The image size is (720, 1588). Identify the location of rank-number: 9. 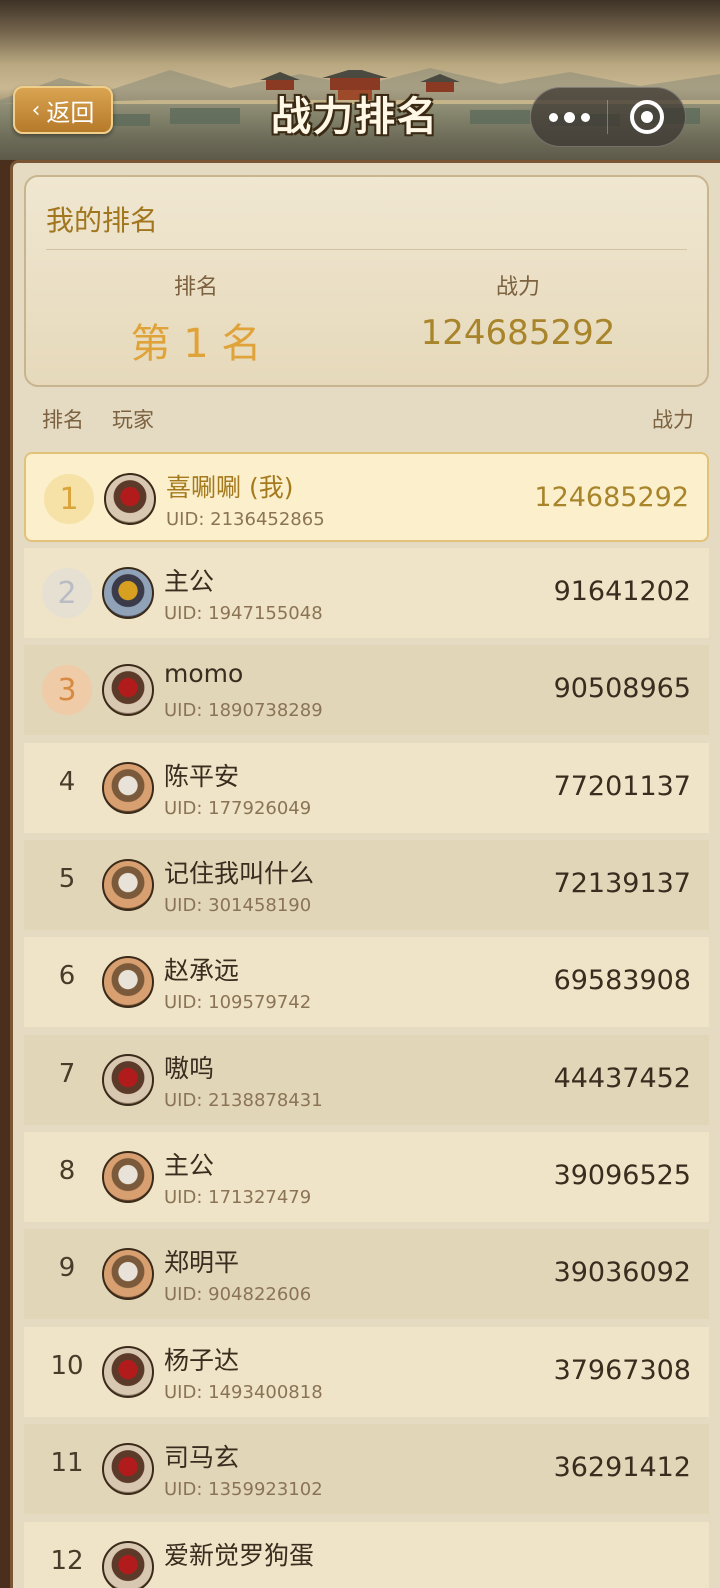
(67, 1268).